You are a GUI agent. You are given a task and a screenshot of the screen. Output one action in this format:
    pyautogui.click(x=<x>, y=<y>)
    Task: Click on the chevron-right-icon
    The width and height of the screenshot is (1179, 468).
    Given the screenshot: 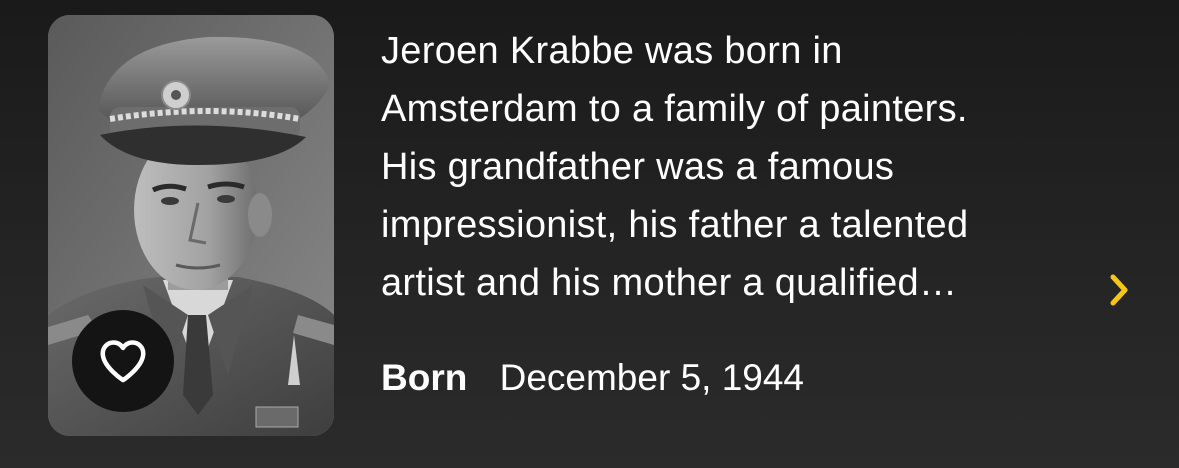 What is the action you would take?
    pyautogui.click(x=1119, y=290)
    